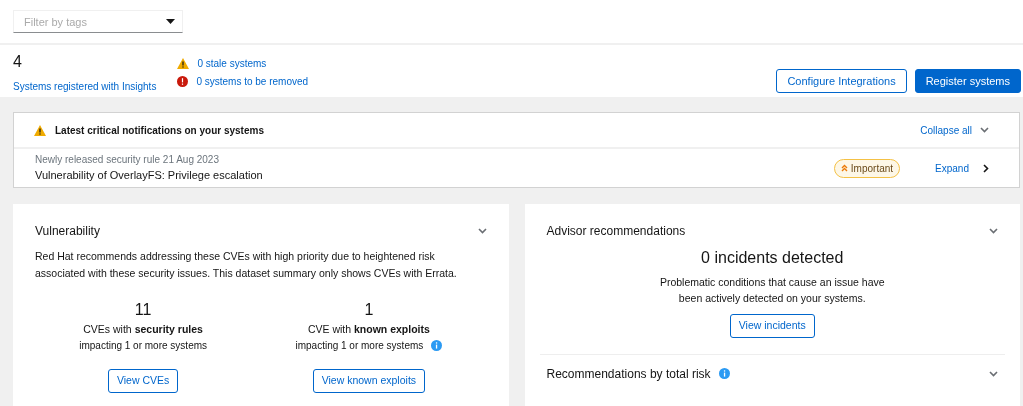 Image resolution: width=1023 pixels, height=406 pixels. Describe the element at coordinates (772, 326) in the screenshot. I see `view-incidents-button: View incidents` at that location.